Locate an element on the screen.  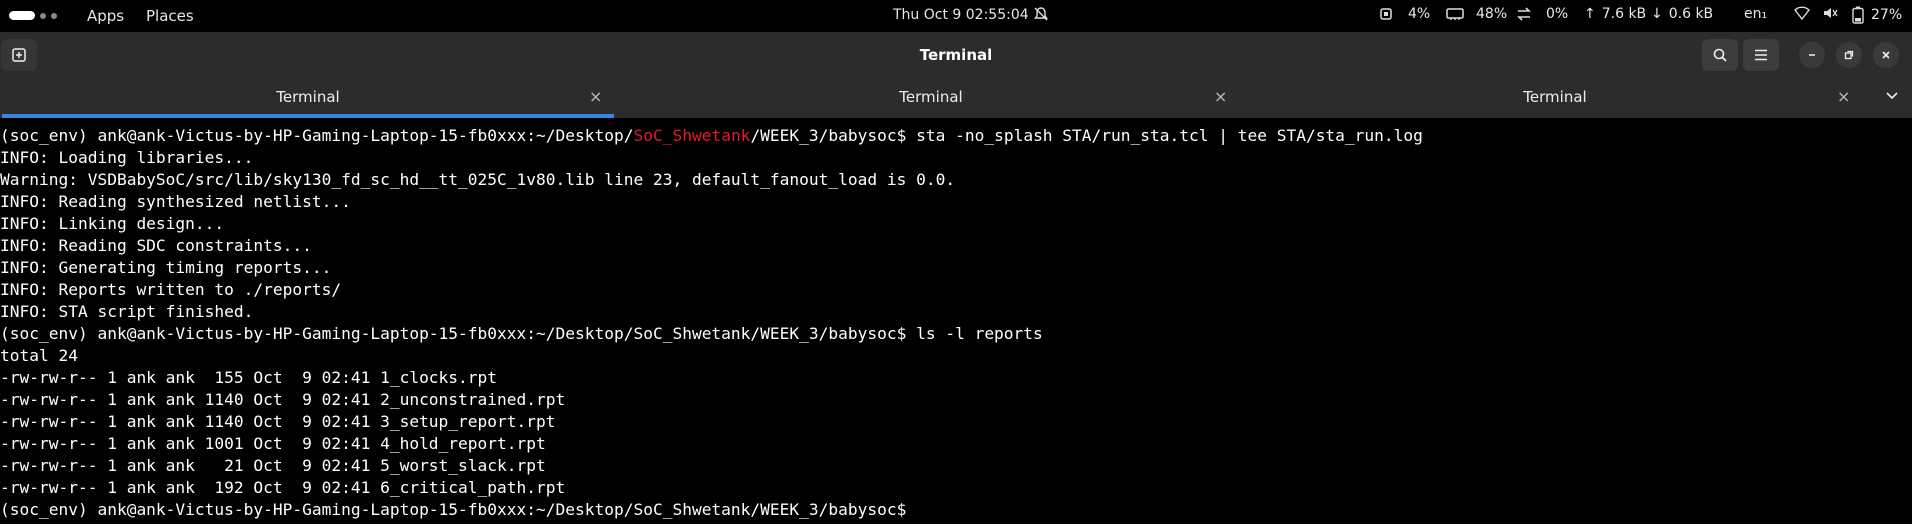
path-highlight: SoC_Shwetank is located at coordinates (692, 135).